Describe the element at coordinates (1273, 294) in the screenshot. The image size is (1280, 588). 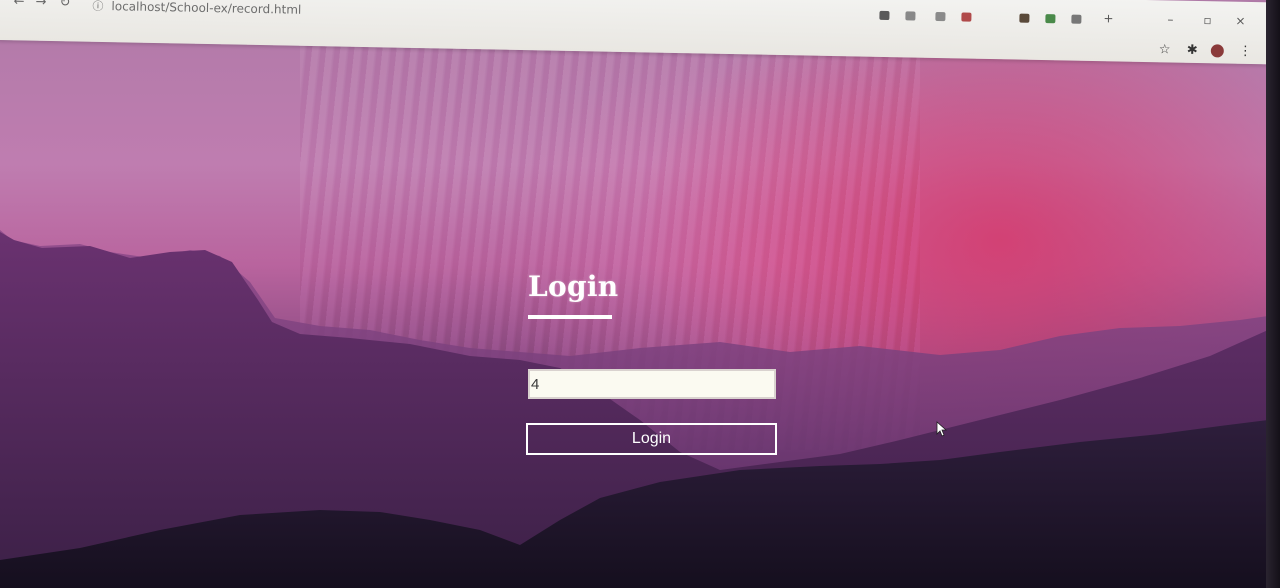
I see `monitor-bezel` at that location.